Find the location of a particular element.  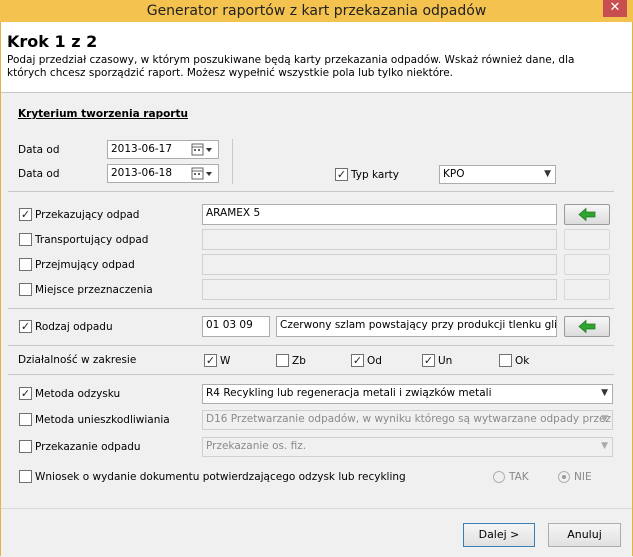

close-button: ✕ is located at coordinates (615, 8).